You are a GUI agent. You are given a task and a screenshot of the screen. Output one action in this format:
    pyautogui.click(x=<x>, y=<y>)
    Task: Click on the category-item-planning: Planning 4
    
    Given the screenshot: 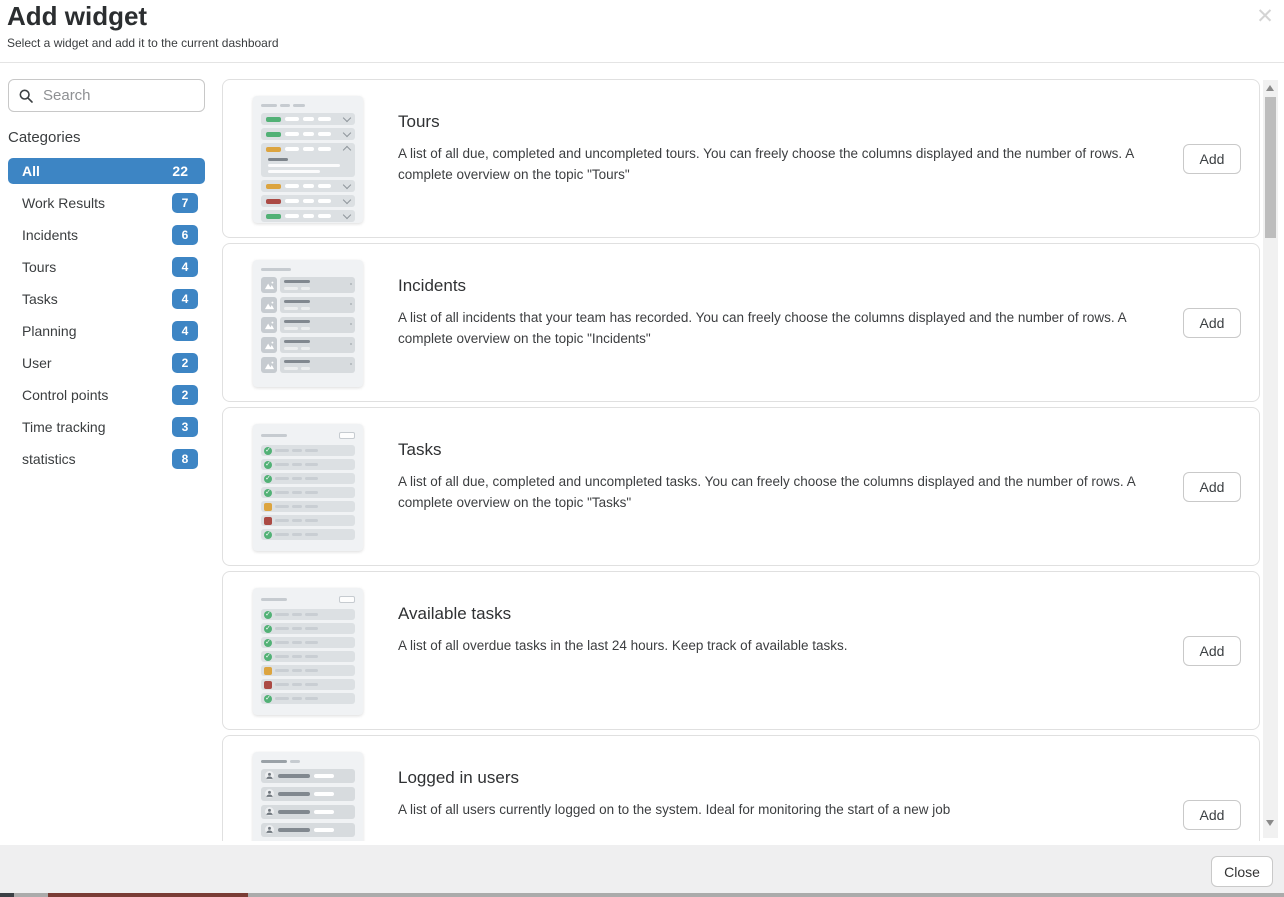 What is the action you would take?
    pyautogui.click(x=106, y=331)
    